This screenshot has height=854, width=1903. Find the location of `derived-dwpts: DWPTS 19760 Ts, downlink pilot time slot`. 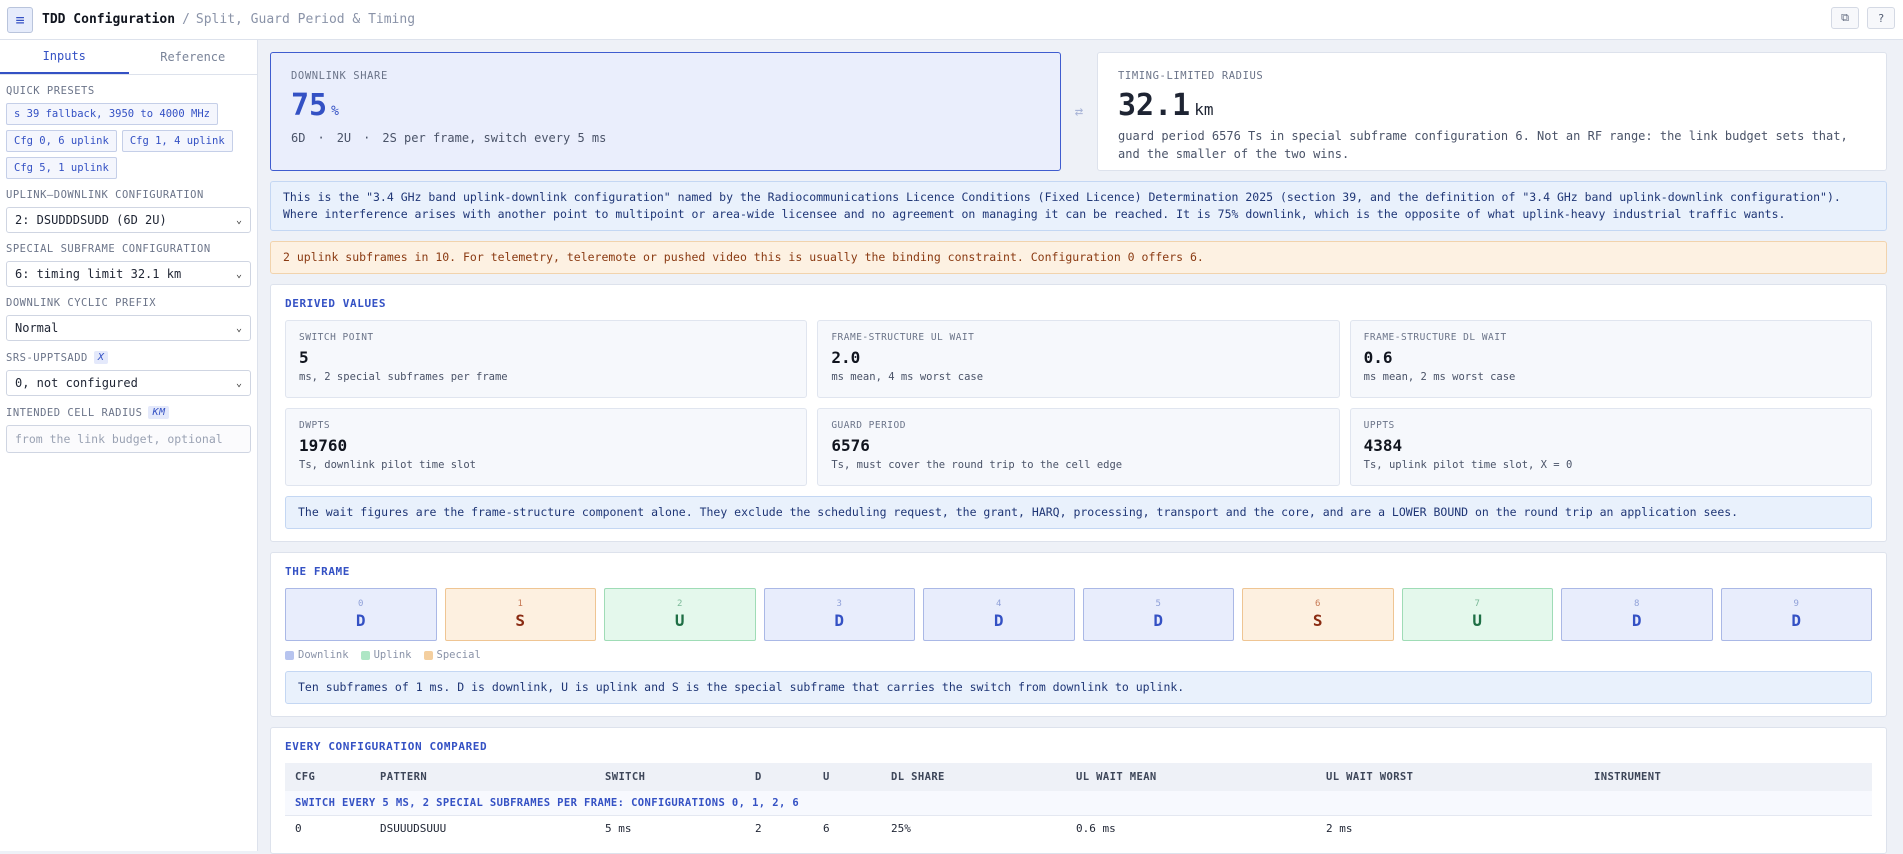

derived-dwpts: DWPTS 19760 Ts, downlink pilot time slot is located at coordinates (546, 447).